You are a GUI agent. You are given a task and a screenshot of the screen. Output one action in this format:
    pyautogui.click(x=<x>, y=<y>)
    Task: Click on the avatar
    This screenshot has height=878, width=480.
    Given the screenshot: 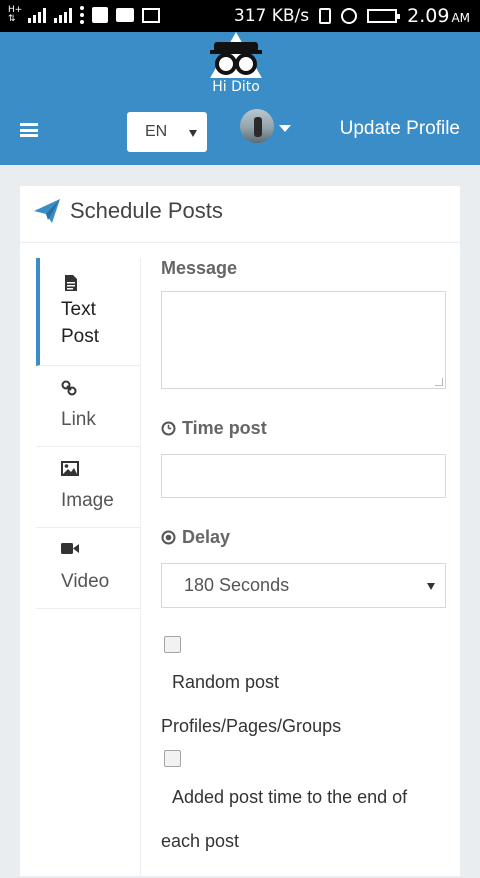 What is the action you would take?
    pyautogui.click(x=257, y=126)
    